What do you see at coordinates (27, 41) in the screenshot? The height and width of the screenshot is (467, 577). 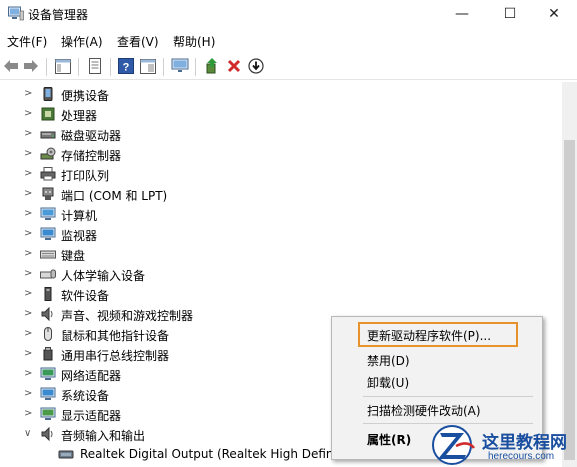 I see `menu-file: 文件(F)` at bounding box center [27, 41].